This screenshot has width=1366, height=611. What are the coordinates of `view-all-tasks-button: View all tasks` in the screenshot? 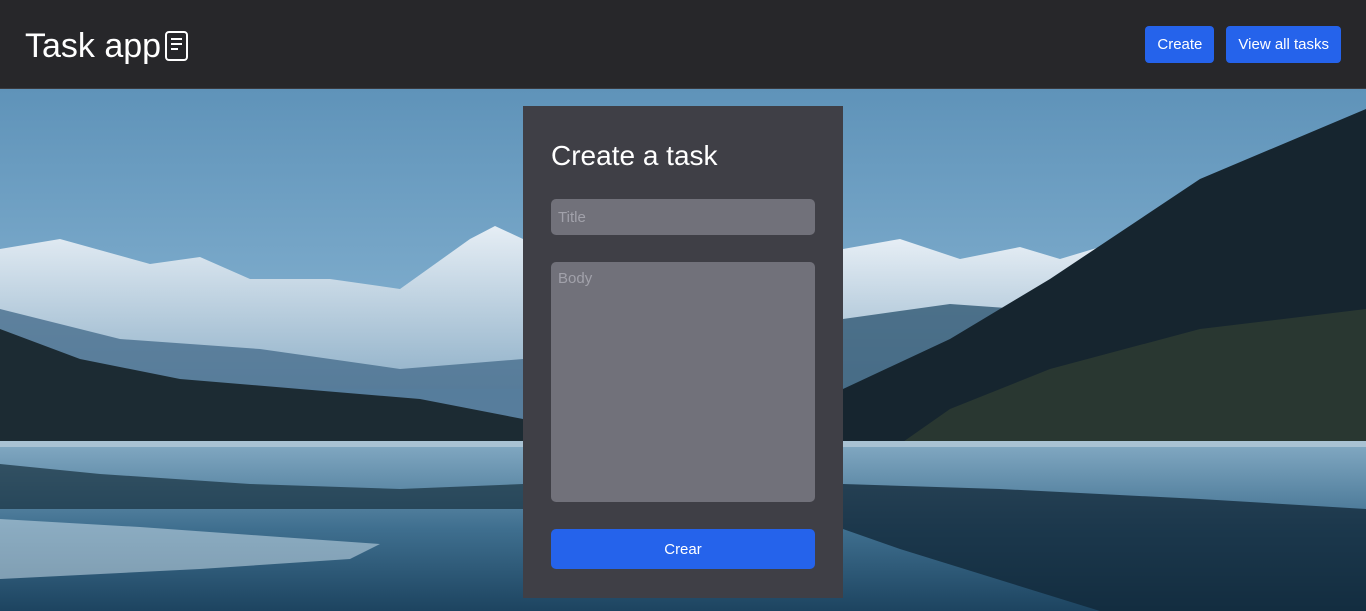 It's located at (1283, 44).